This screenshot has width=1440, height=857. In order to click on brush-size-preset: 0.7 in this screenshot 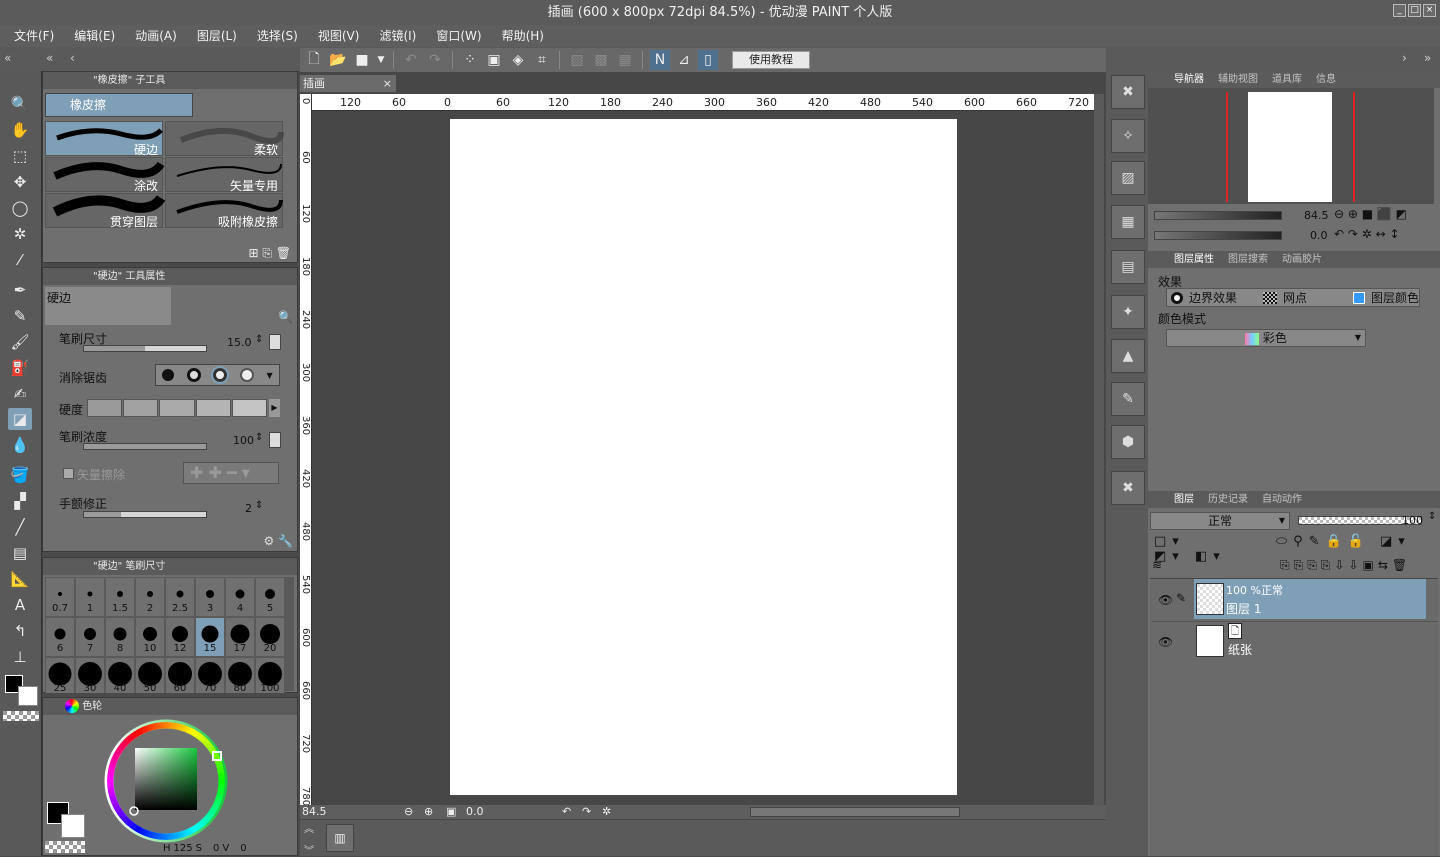, I will do `click(60, 597)`.